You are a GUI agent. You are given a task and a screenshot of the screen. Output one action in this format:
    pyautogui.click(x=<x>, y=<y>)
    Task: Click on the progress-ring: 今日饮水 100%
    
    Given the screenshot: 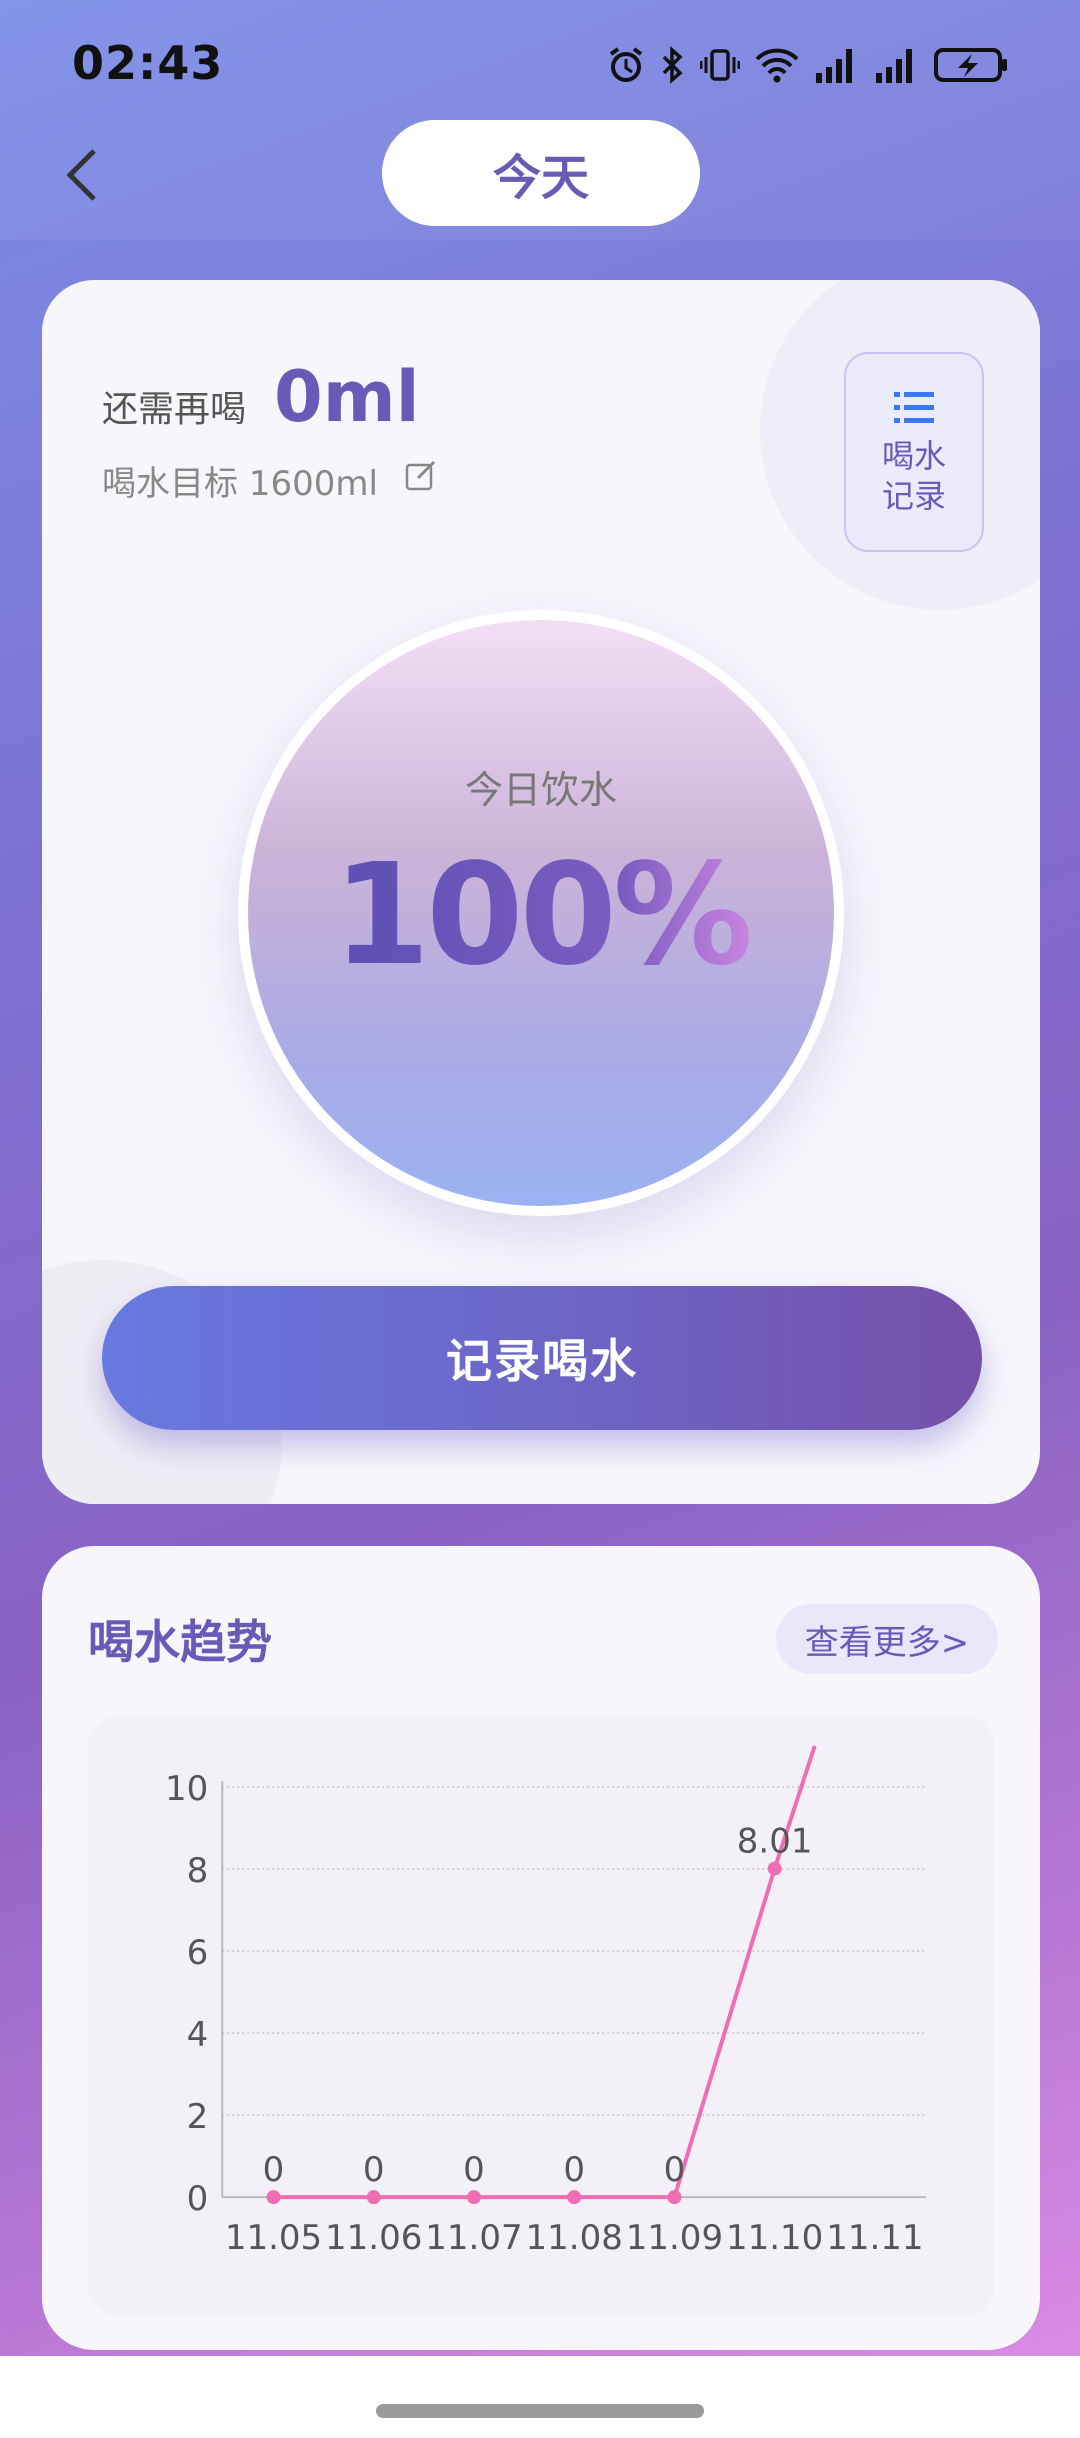 What is the action you would take?
    pyautogui.click(x=541, y=913)
    